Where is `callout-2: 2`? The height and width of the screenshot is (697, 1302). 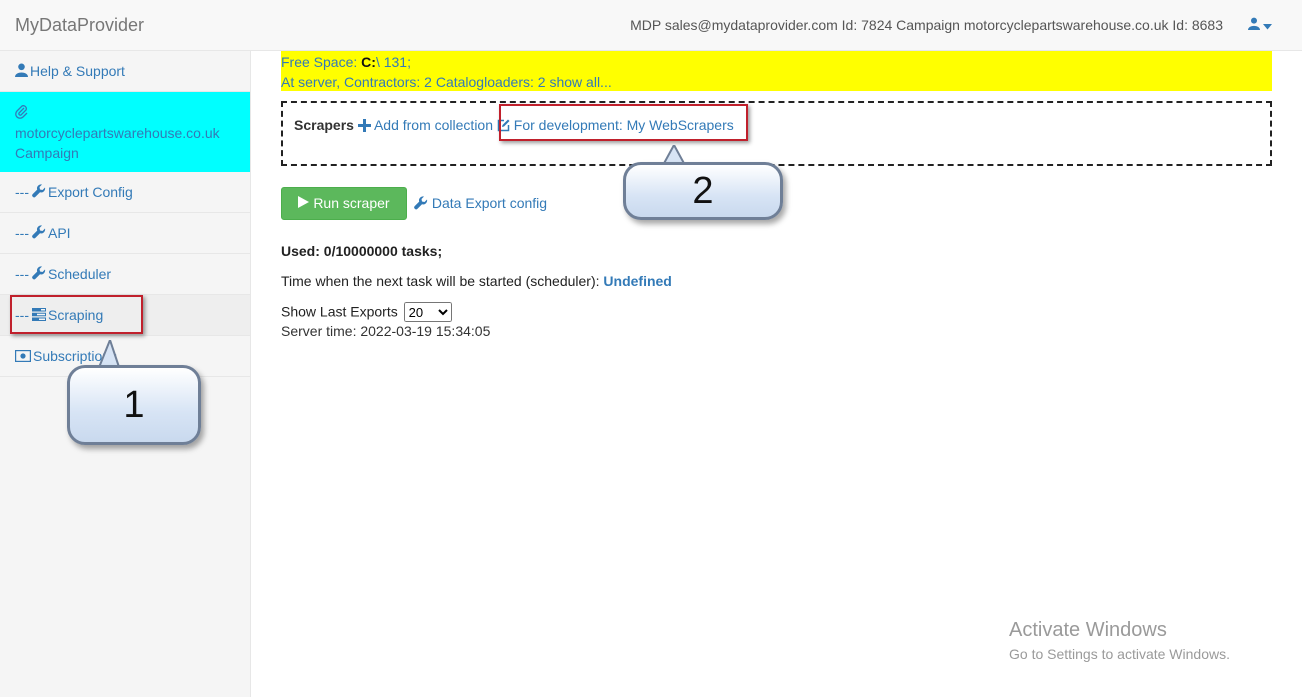
callout-2: 2 is located at coordinates (703, 191).